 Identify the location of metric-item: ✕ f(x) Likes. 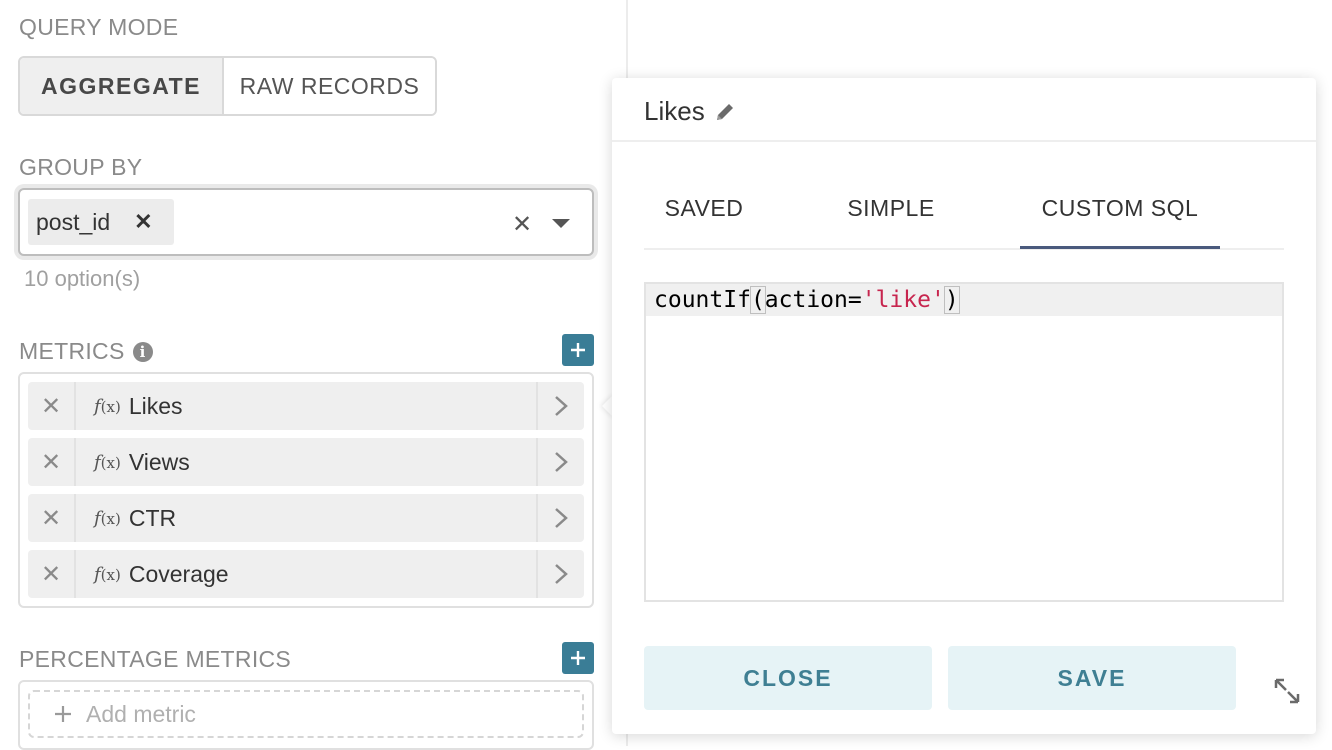
(306, 406).